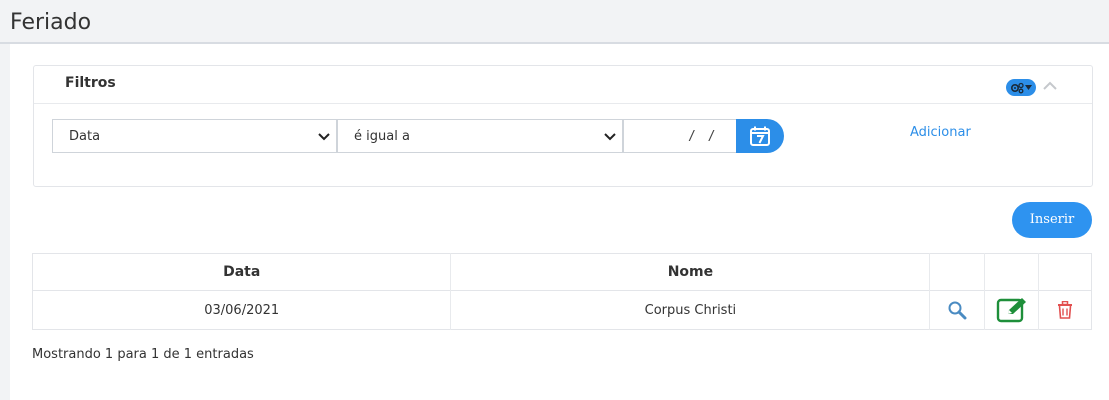 The width and height of the screenshot is (1109, 400). What do you see at coordinates (690, 310) in the screenshot?
I see `cell-nome: Corpus Christi` at bounding box center [690, 310].